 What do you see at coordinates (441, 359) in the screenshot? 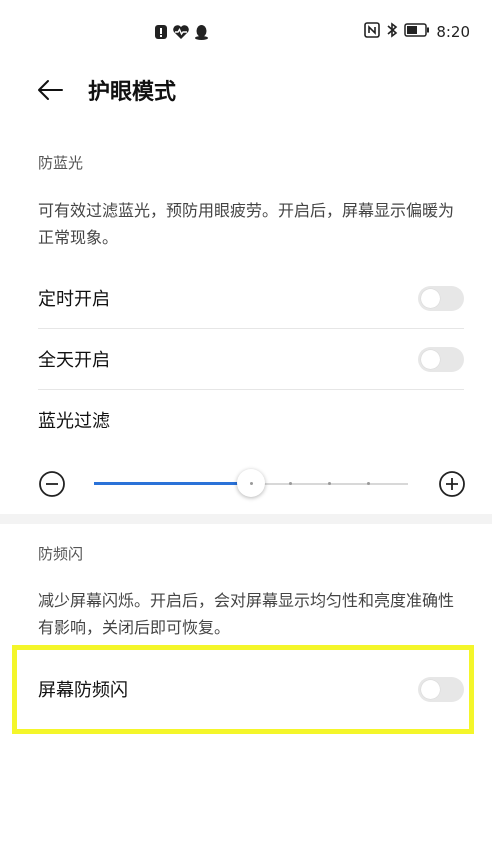
I see `all-day-toggle` at bounding box center [441, 359].